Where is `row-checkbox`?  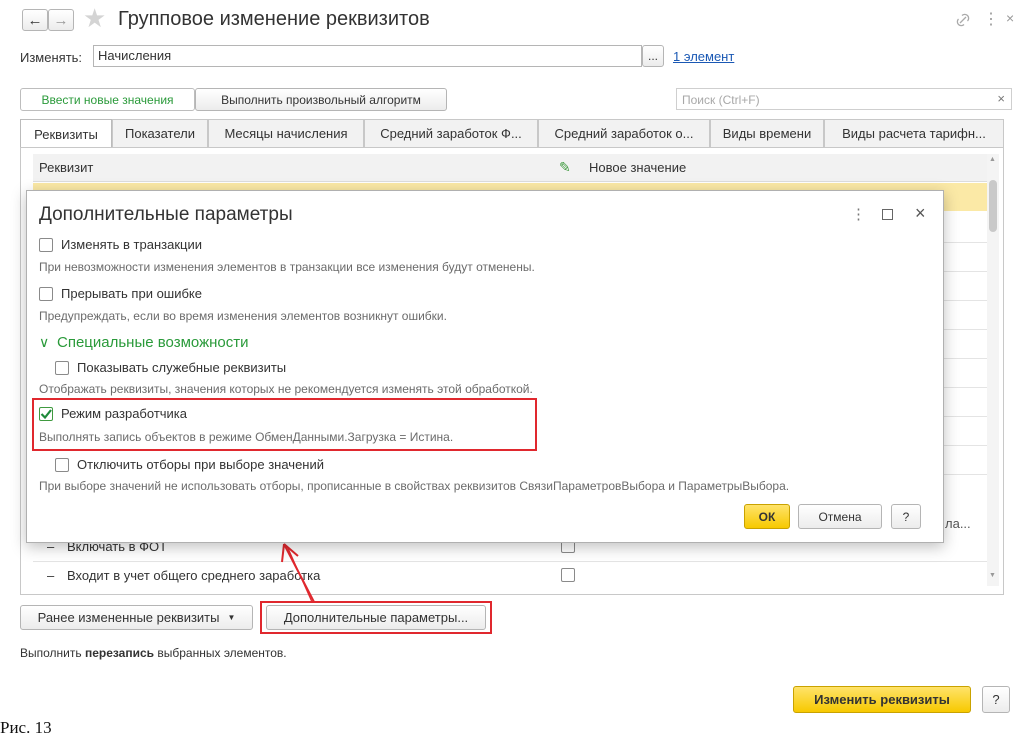
row-checkbox is located at coordinates (568, 575).